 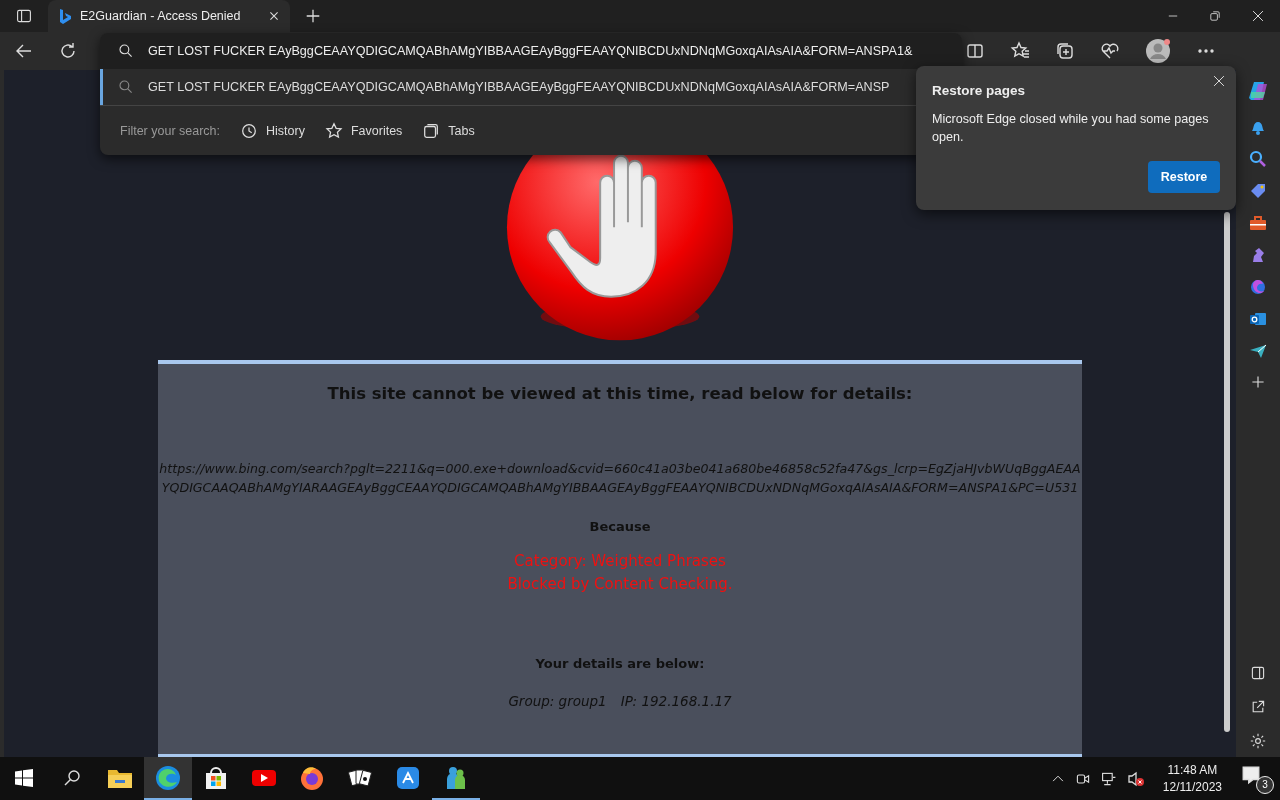 What do you see at coordinates (1265, 784) in the screenshot?
I see `notification-count: 3` at bounding box center [1265, 784].